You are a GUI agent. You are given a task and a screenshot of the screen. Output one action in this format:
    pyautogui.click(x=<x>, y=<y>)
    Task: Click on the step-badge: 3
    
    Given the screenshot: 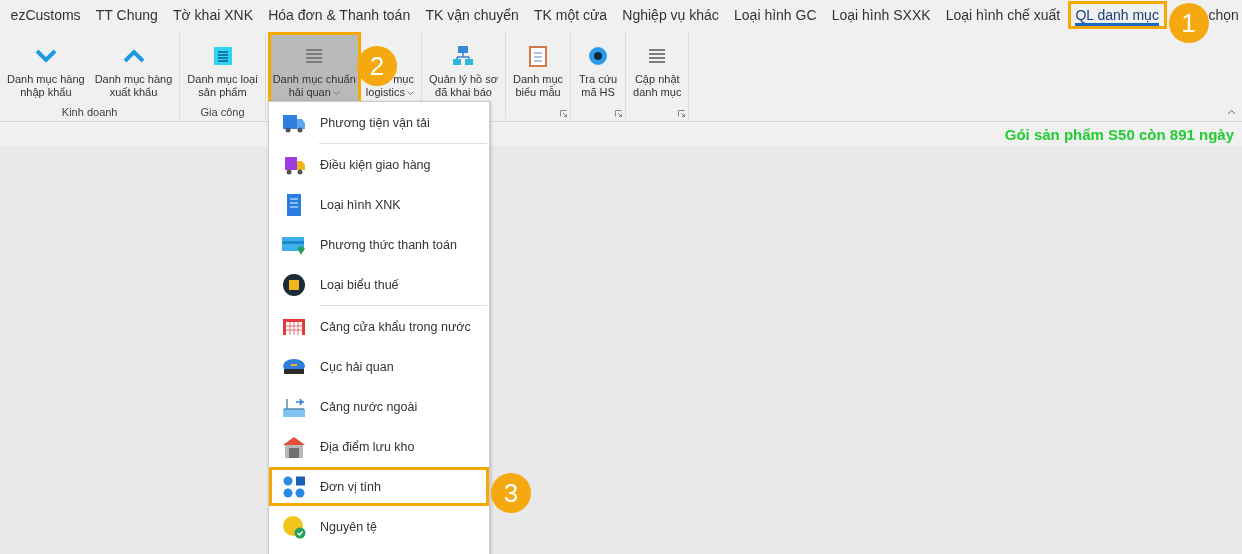 What is the action you would take?
    pyautogui.click(x=511, y=493)
    